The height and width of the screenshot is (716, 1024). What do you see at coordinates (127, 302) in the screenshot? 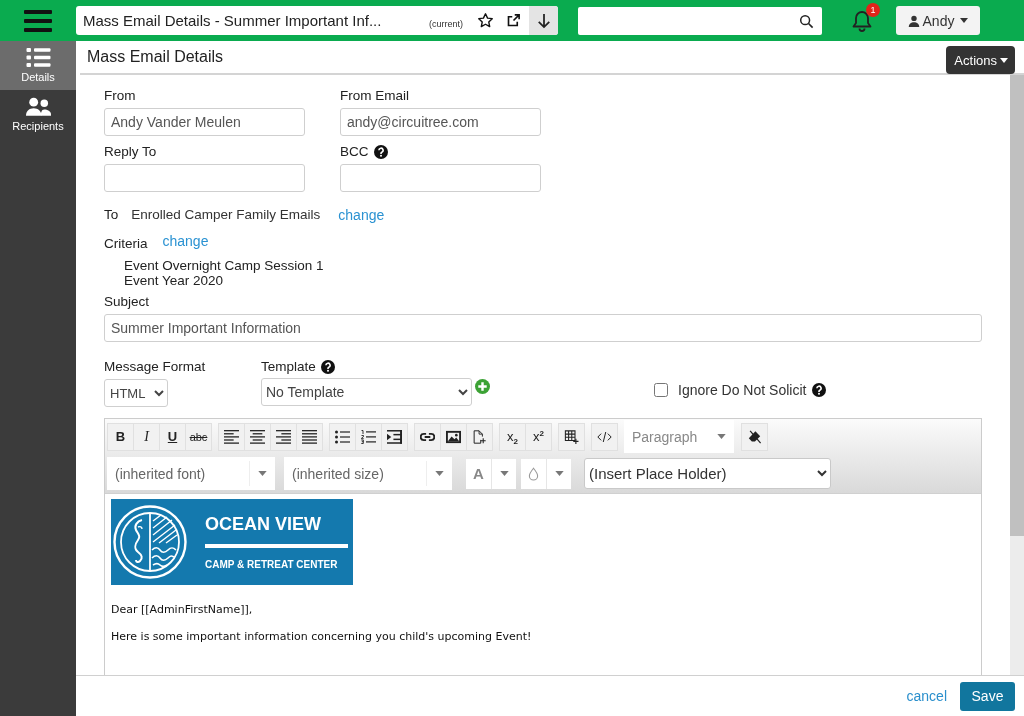
I see `field-label: Subject` at bounding box center [127, 302].